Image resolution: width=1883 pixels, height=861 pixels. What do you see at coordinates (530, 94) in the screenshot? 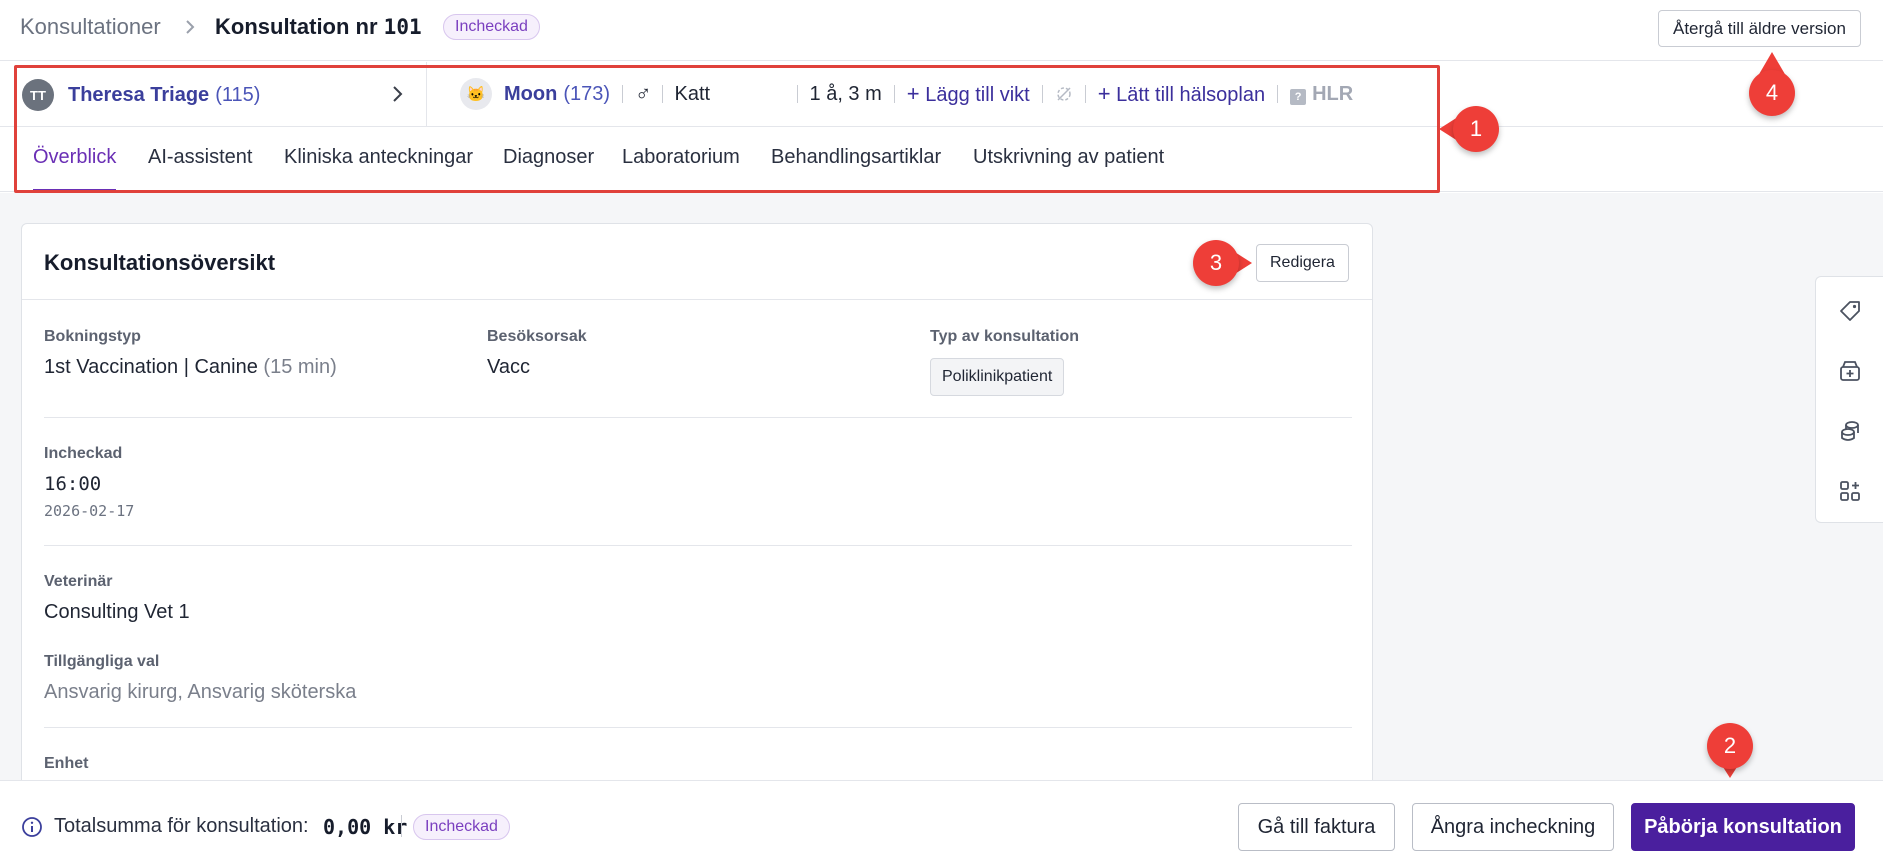
I see `pet-name: Moon` at bounding box center [530, 94].